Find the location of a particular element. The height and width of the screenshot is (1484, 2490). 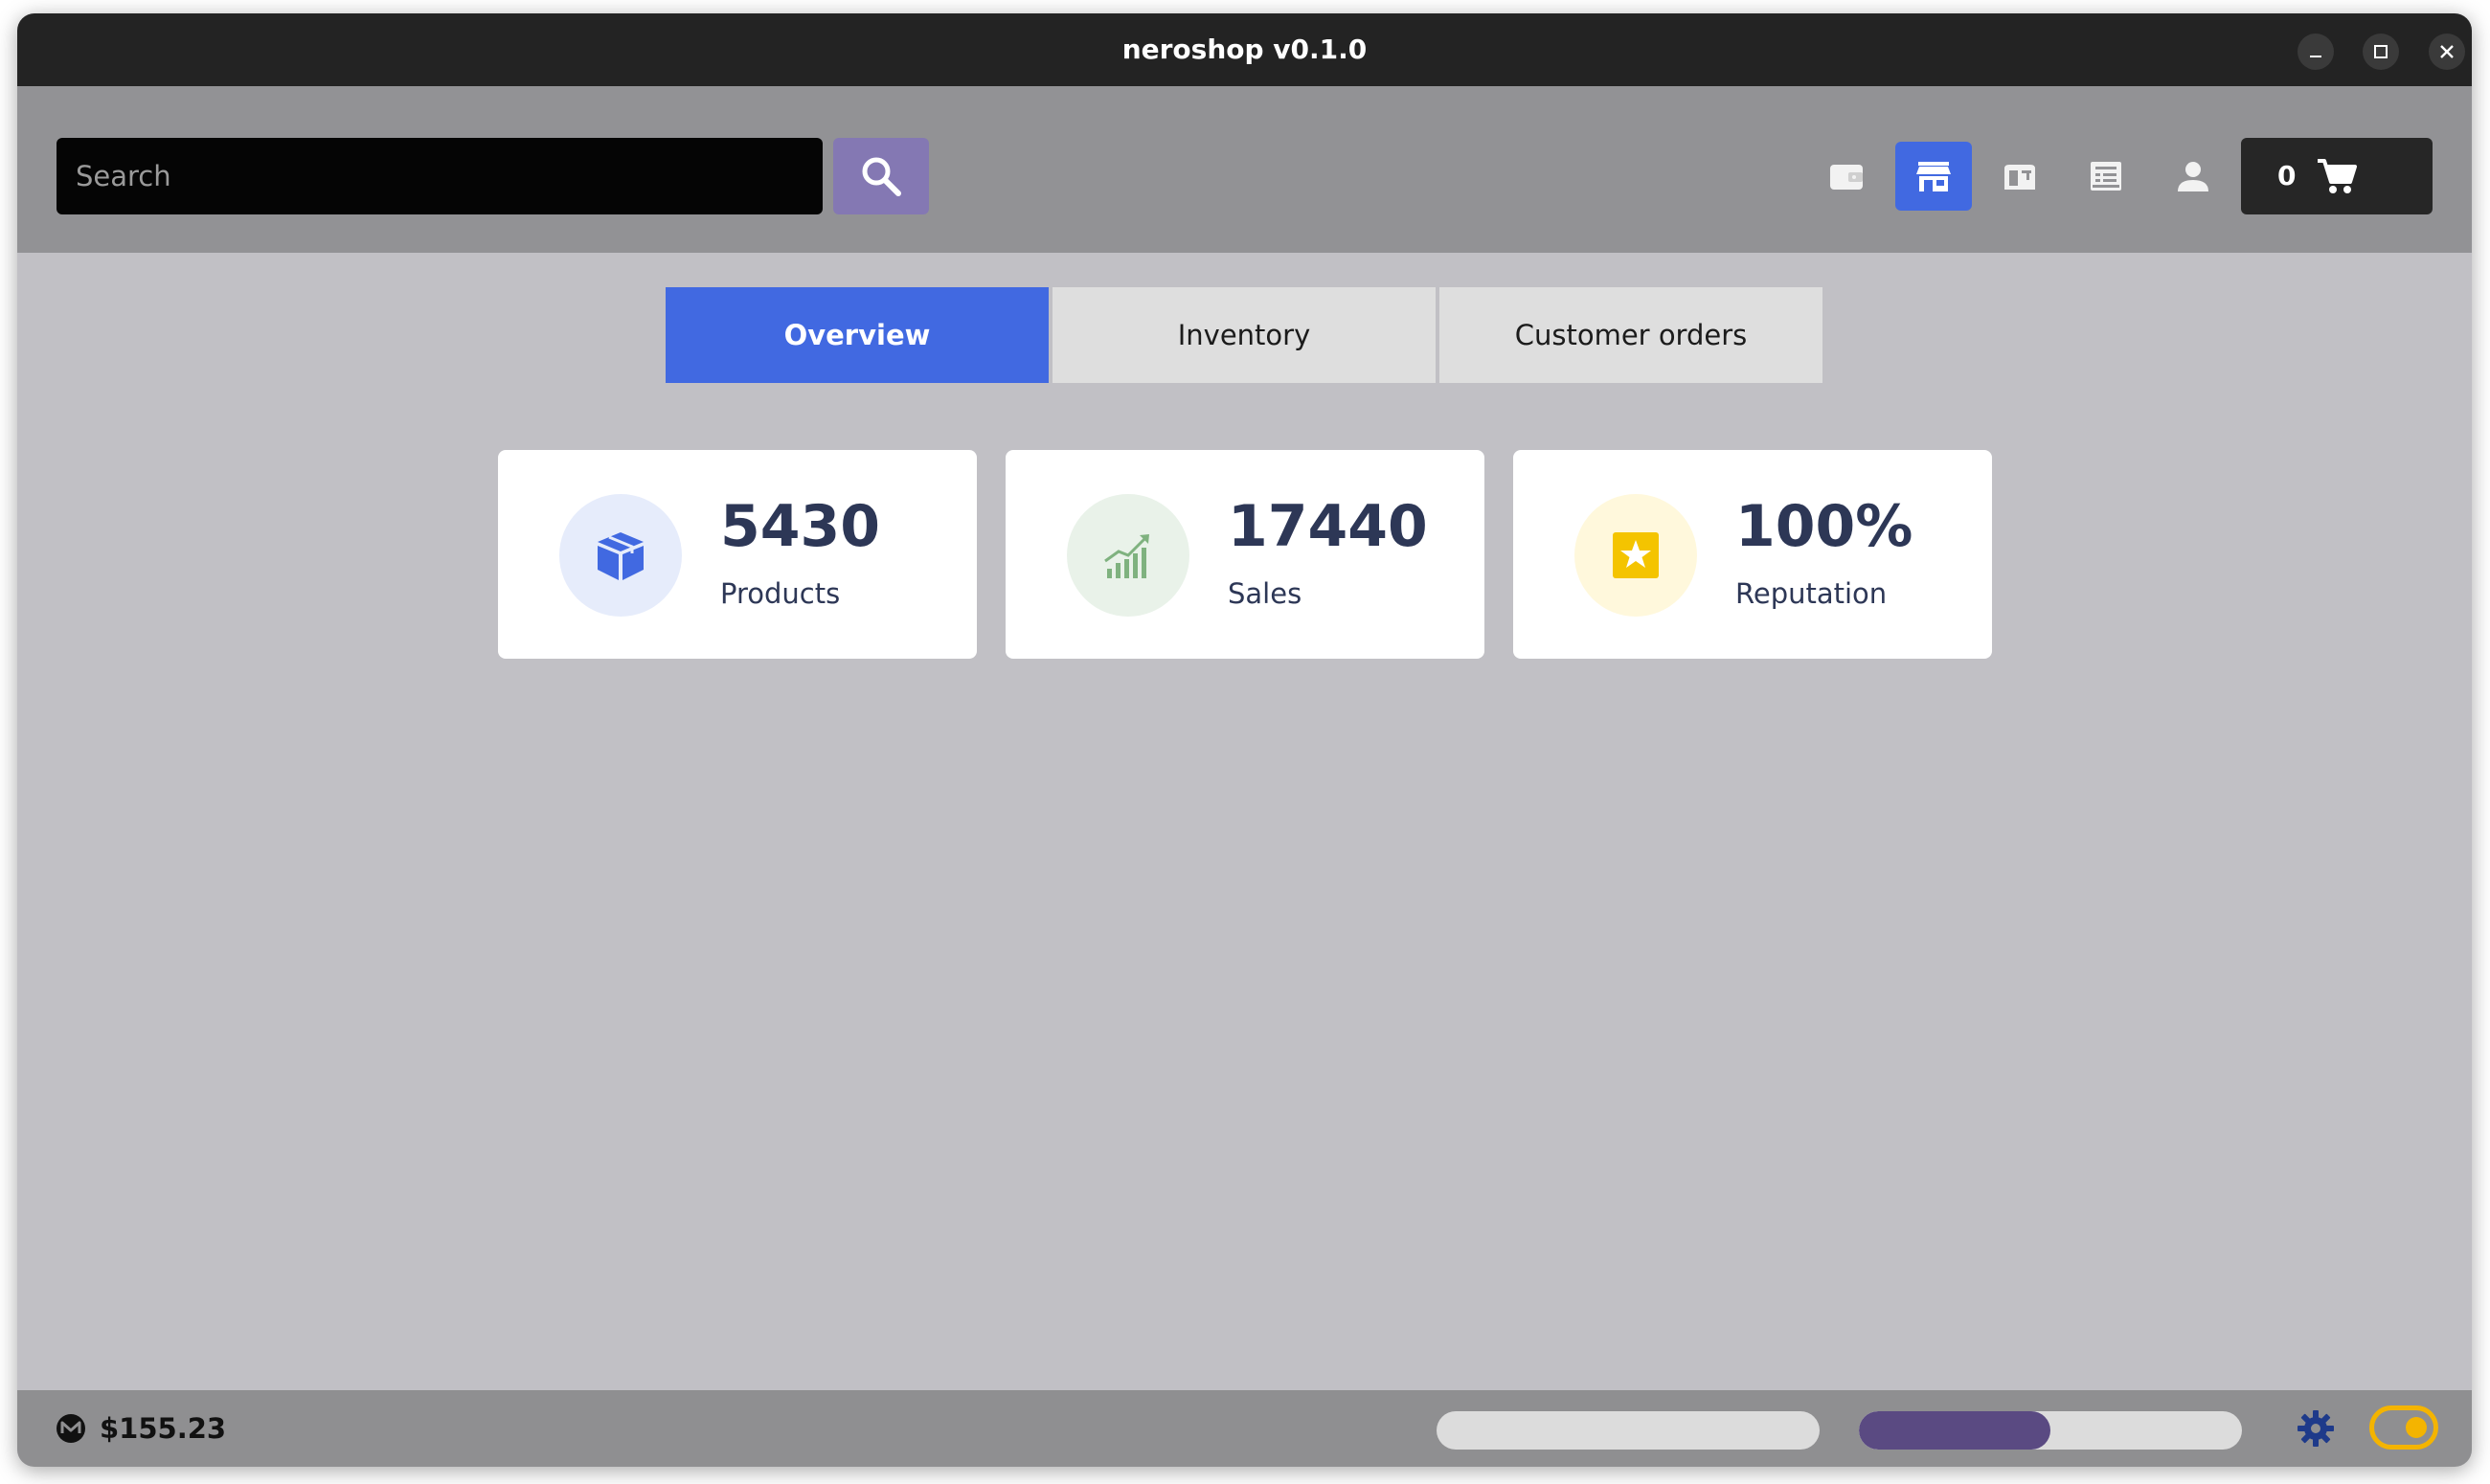

minimize-button is located at coordinates (2316, 52).